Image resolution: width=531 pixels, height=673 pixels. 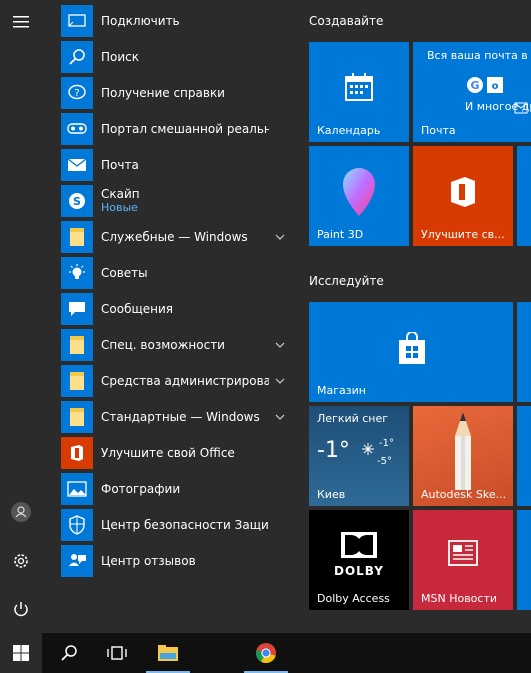 I want to click on app-connect: Подключить, so click(x=176, y=21).